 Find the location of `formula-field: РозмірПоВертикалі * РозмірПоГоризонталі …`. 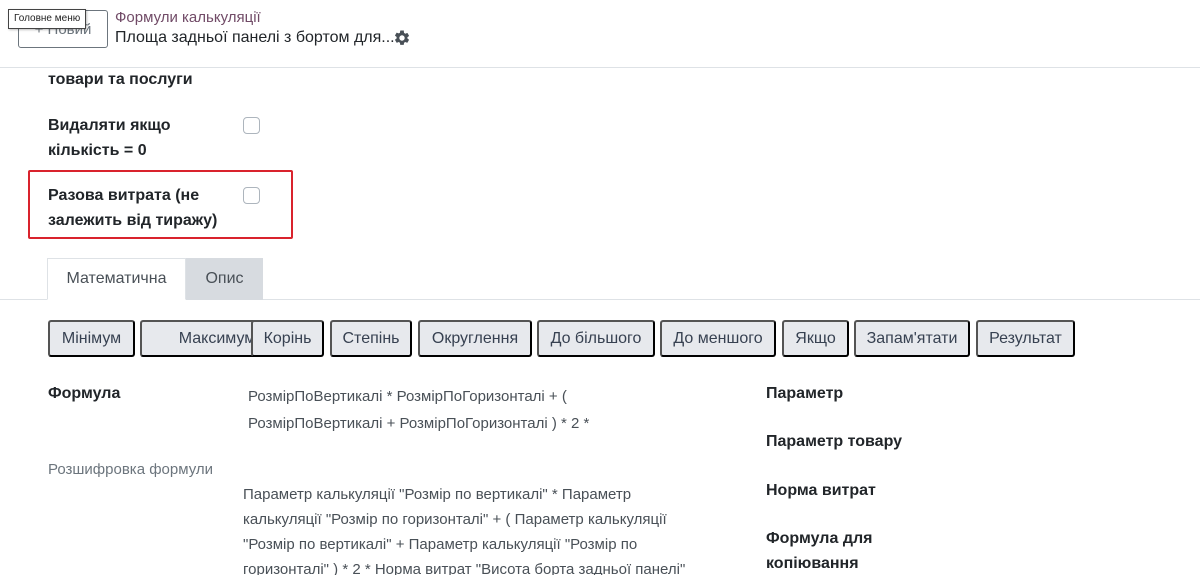

formula-field: РозмірПоВертикалі * РозмірПоГоризонталі … is located at coordinates (488, 410).